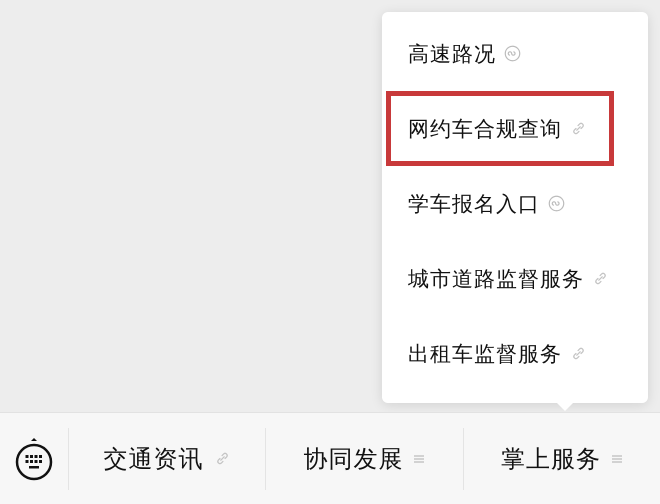  I want to click on menu-tab: 协同发展, so click(364, 458).